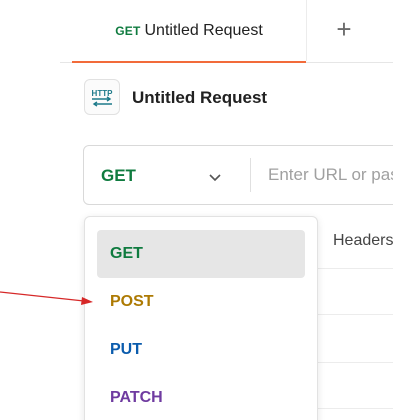  Describe the element at coordinates (132, 301) in the screenshot. I see `method-option-label: POST` at that location.